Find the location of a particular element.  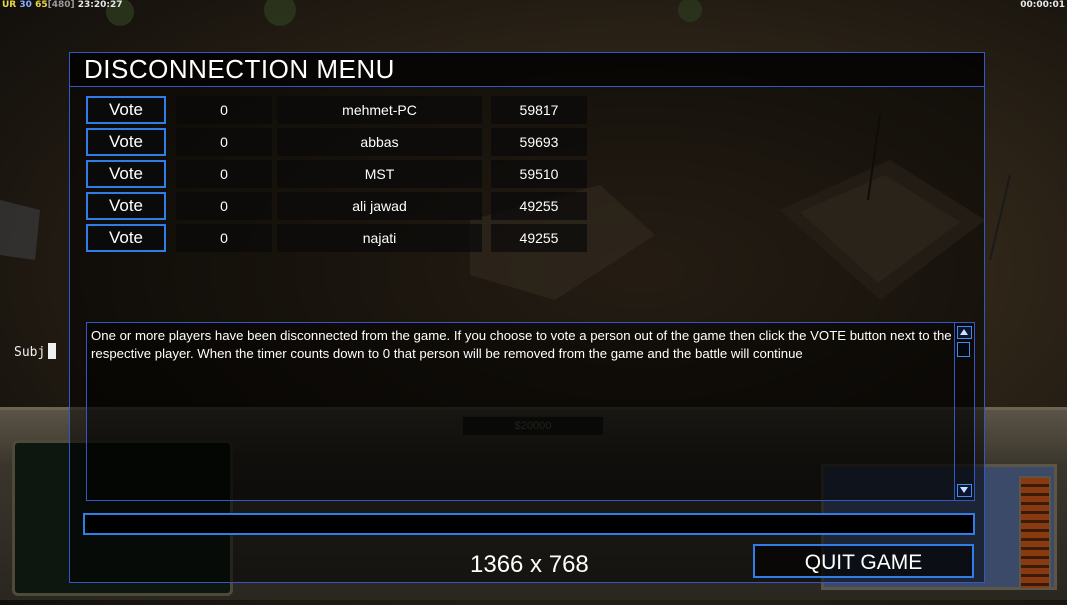

dialog-title: DISCONNECTION MENU is located at coordinates (239, 69).